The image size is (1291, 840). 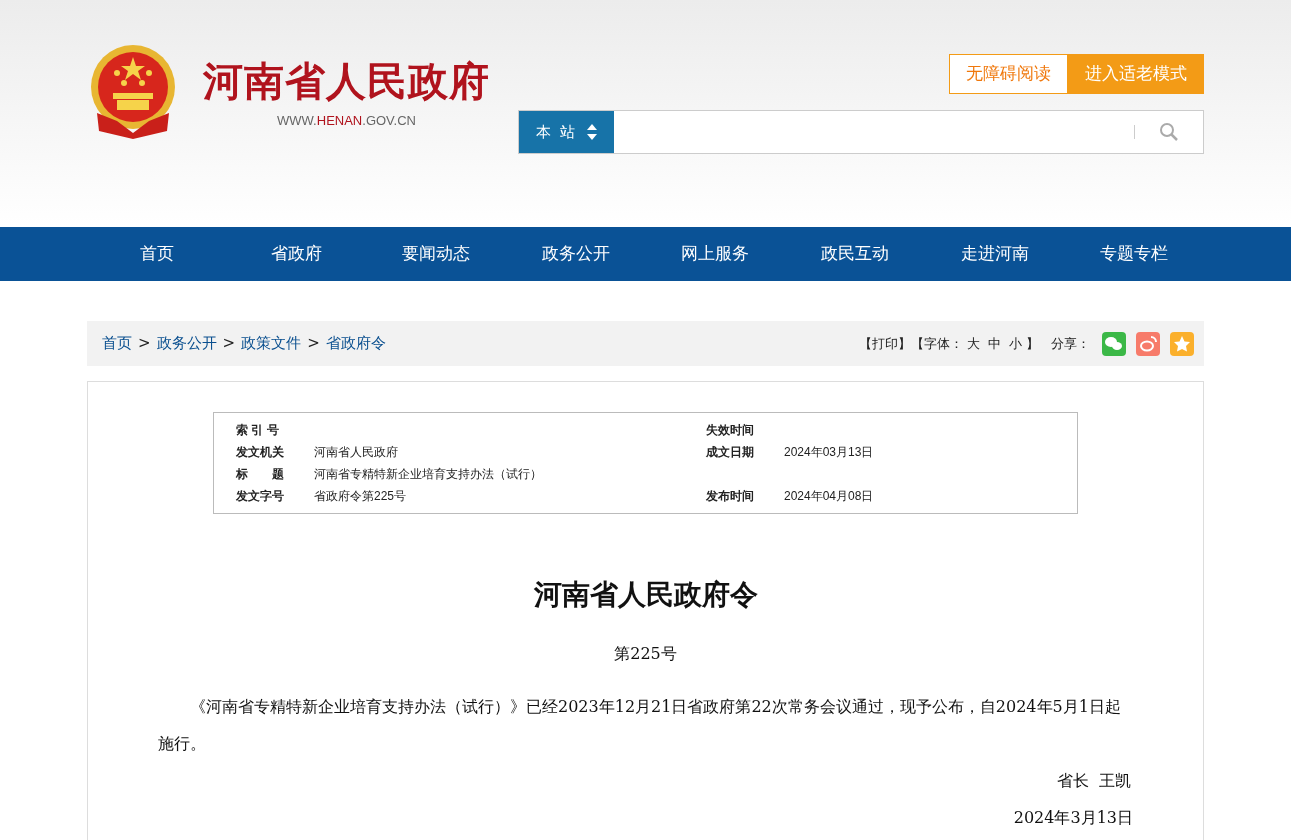 I want to click on meta-label: 索 引 号, so click(x=257, y=430).